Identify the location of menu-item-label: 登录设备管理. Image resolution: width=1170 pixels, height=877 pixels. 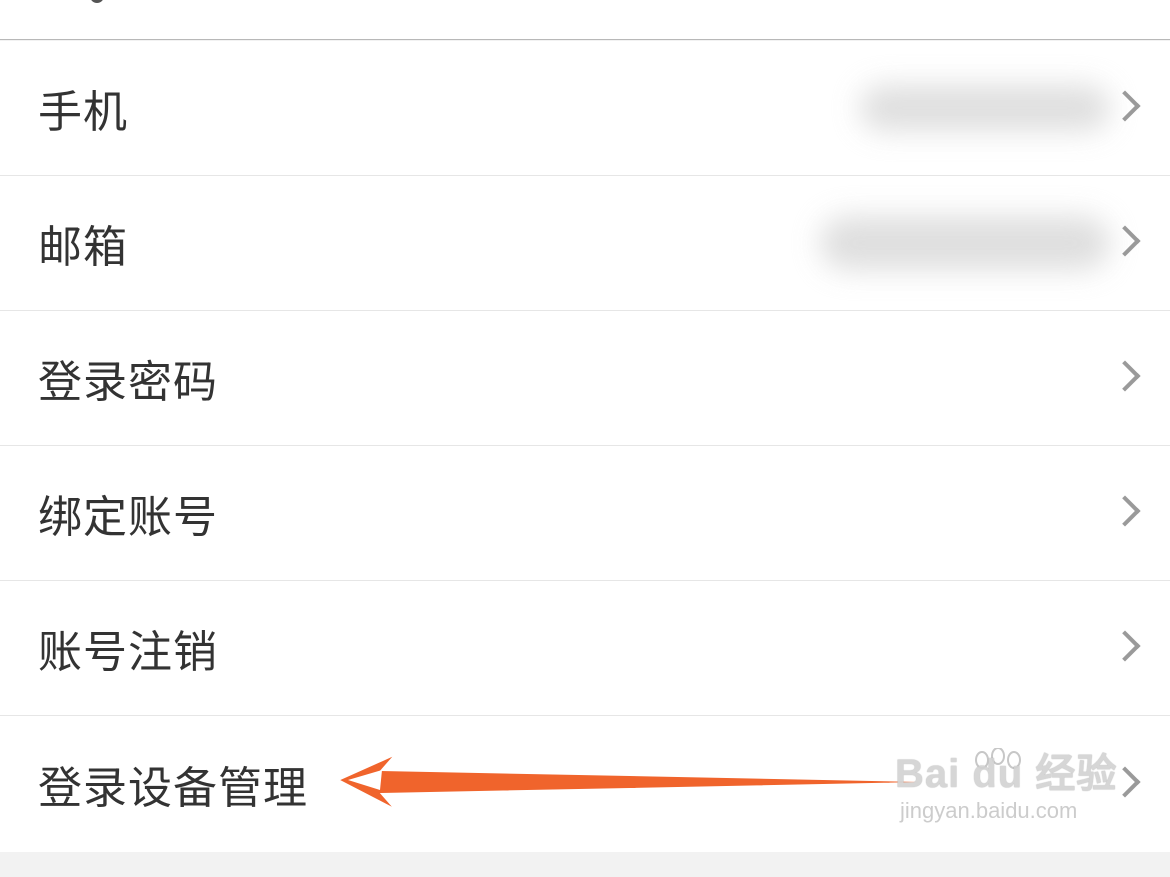
(173, 788).